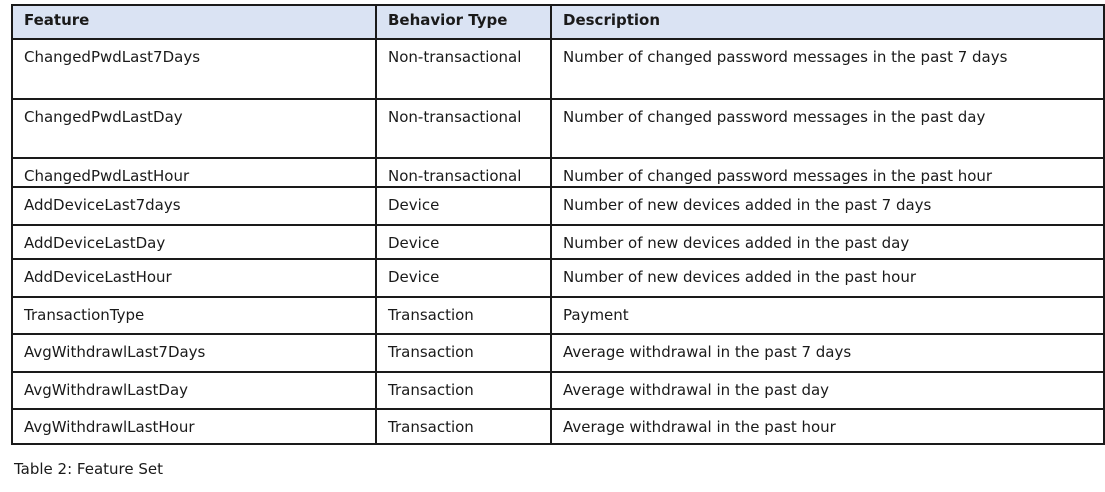  What do you see at coordinates (827, 353) in the screenshot?
I see `description-cell: Average withdrawal in the past 7 days` at bounding box center [827, 353].